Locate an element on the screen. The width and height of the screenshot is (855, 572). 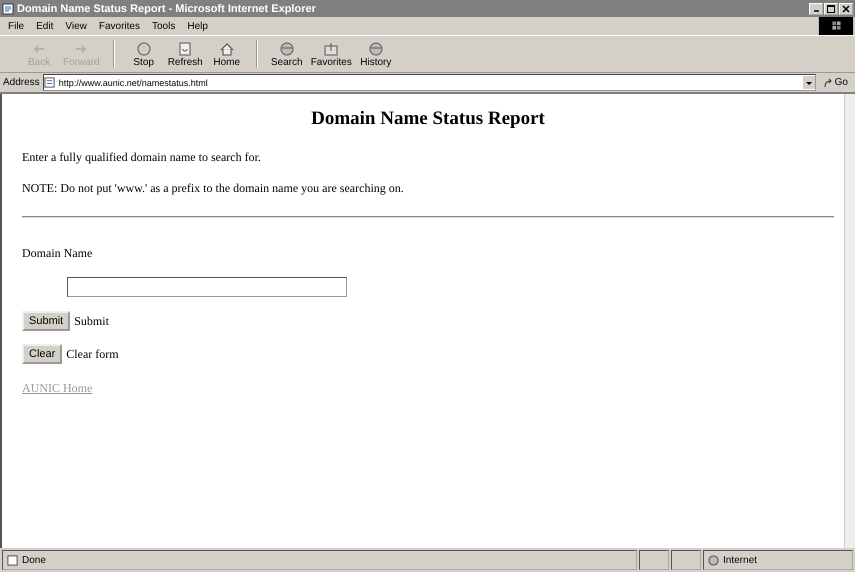
close-button is located at coordinates (846, 8).